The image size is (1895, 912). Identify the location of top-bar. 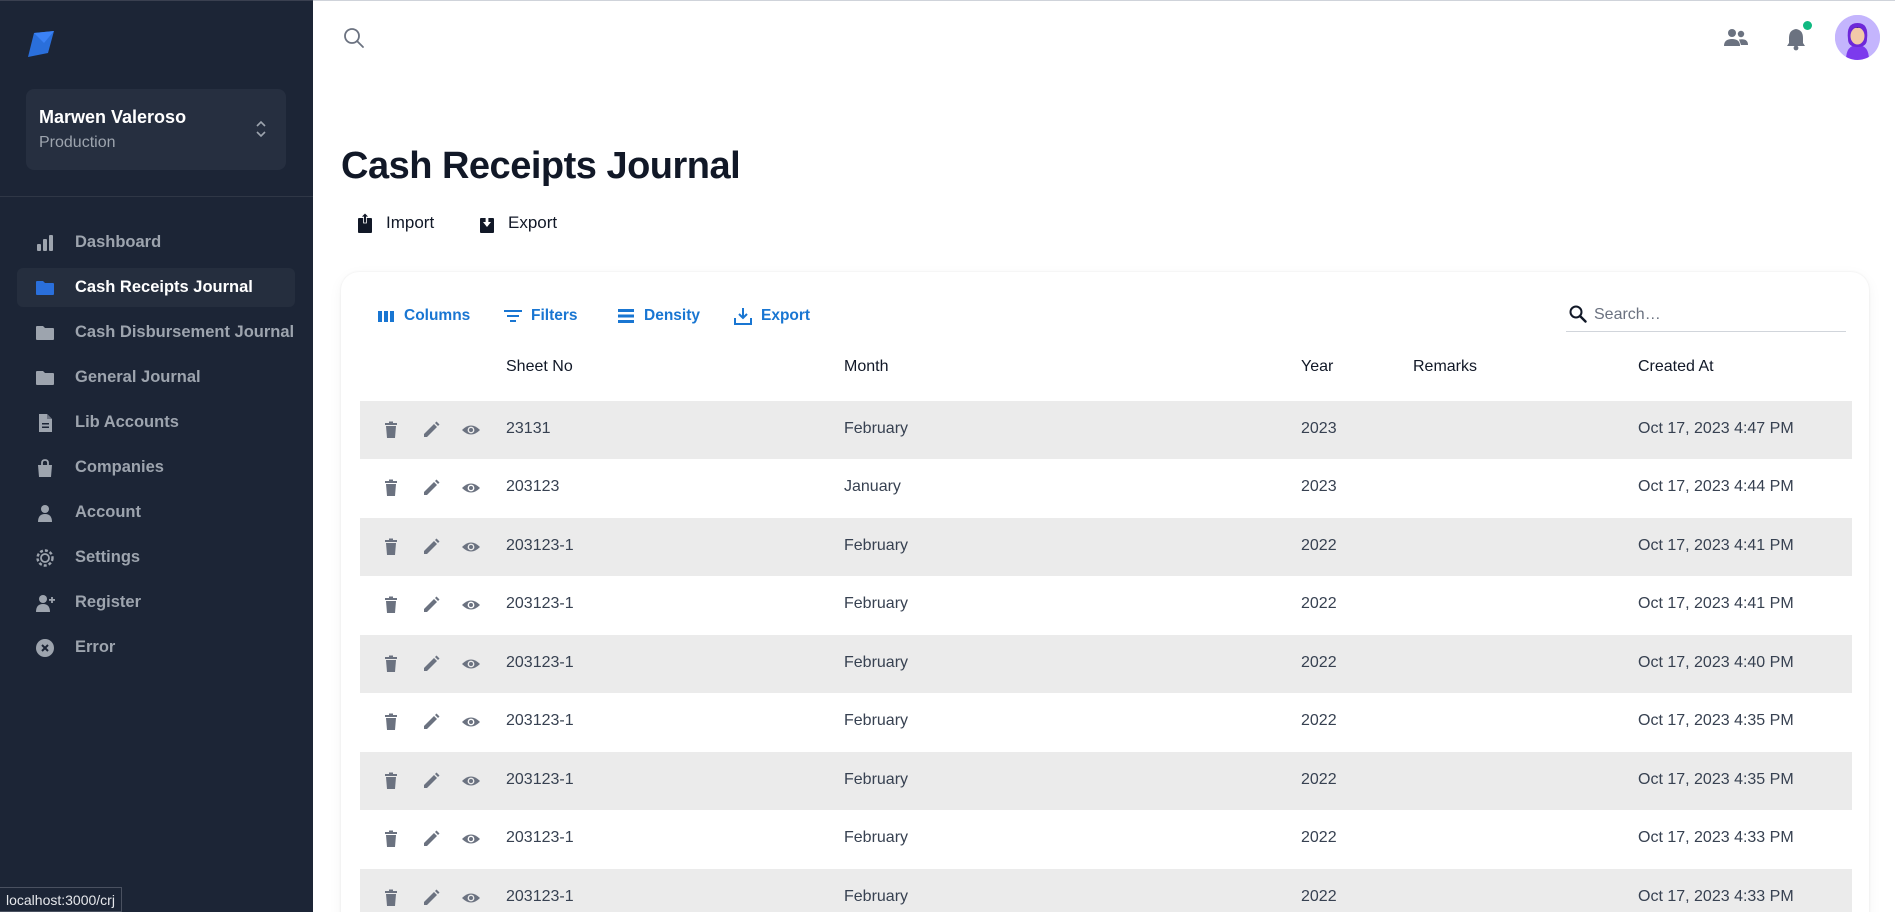
(1104, 35).